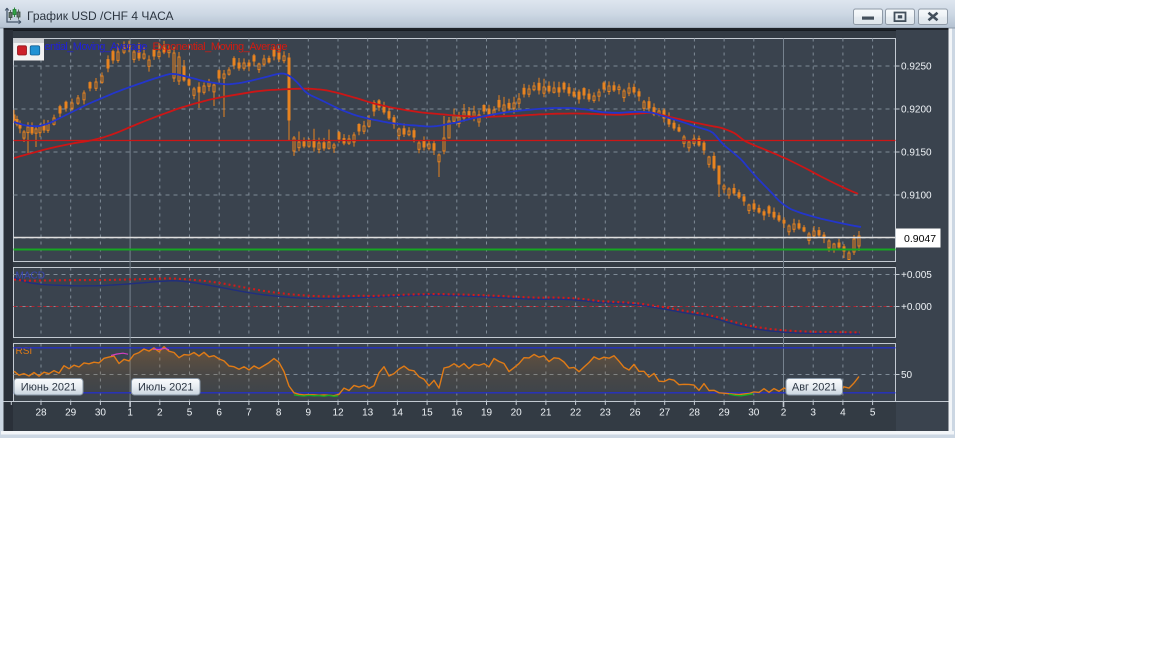 Image resolution: width=1152 pixels, height=648 pixels. Describe the element at coordinates (49, 388) in the screenshot. I see `svg-text: Июнь 2021` at that location.